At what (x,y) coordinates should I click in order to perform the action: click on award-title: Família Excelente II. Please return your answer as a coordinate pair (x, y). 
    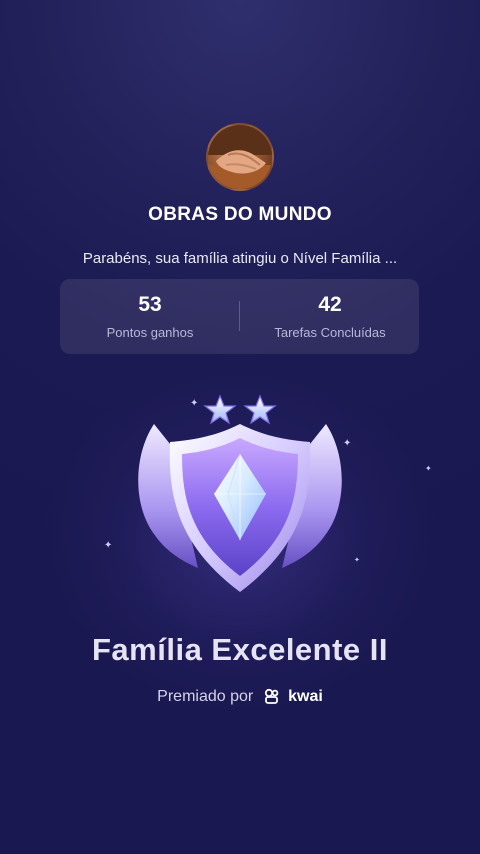
    Looking at the image, I should click on (240, 649).